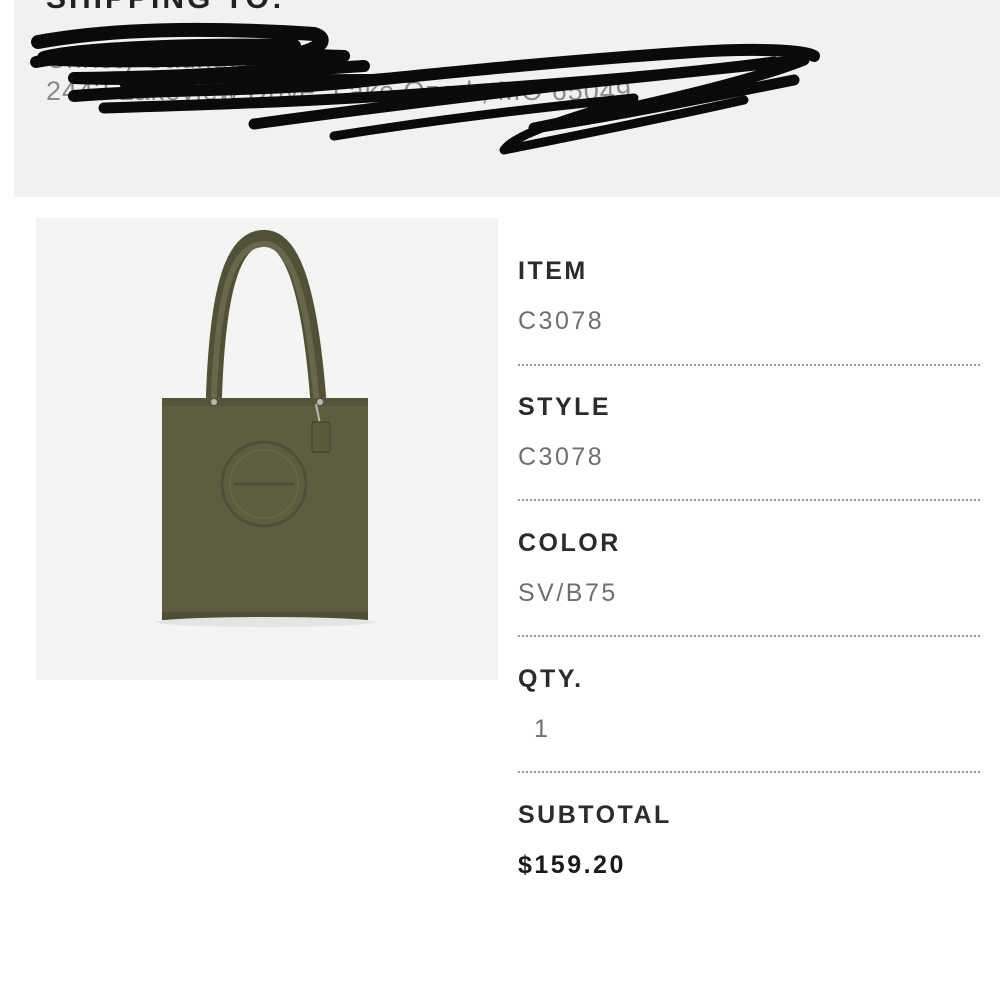 This screenshot has width=1000, height=1000. Describe the element at coordinates (569, 543) in the screenshot. I see `color-label: COLOR` at that location.